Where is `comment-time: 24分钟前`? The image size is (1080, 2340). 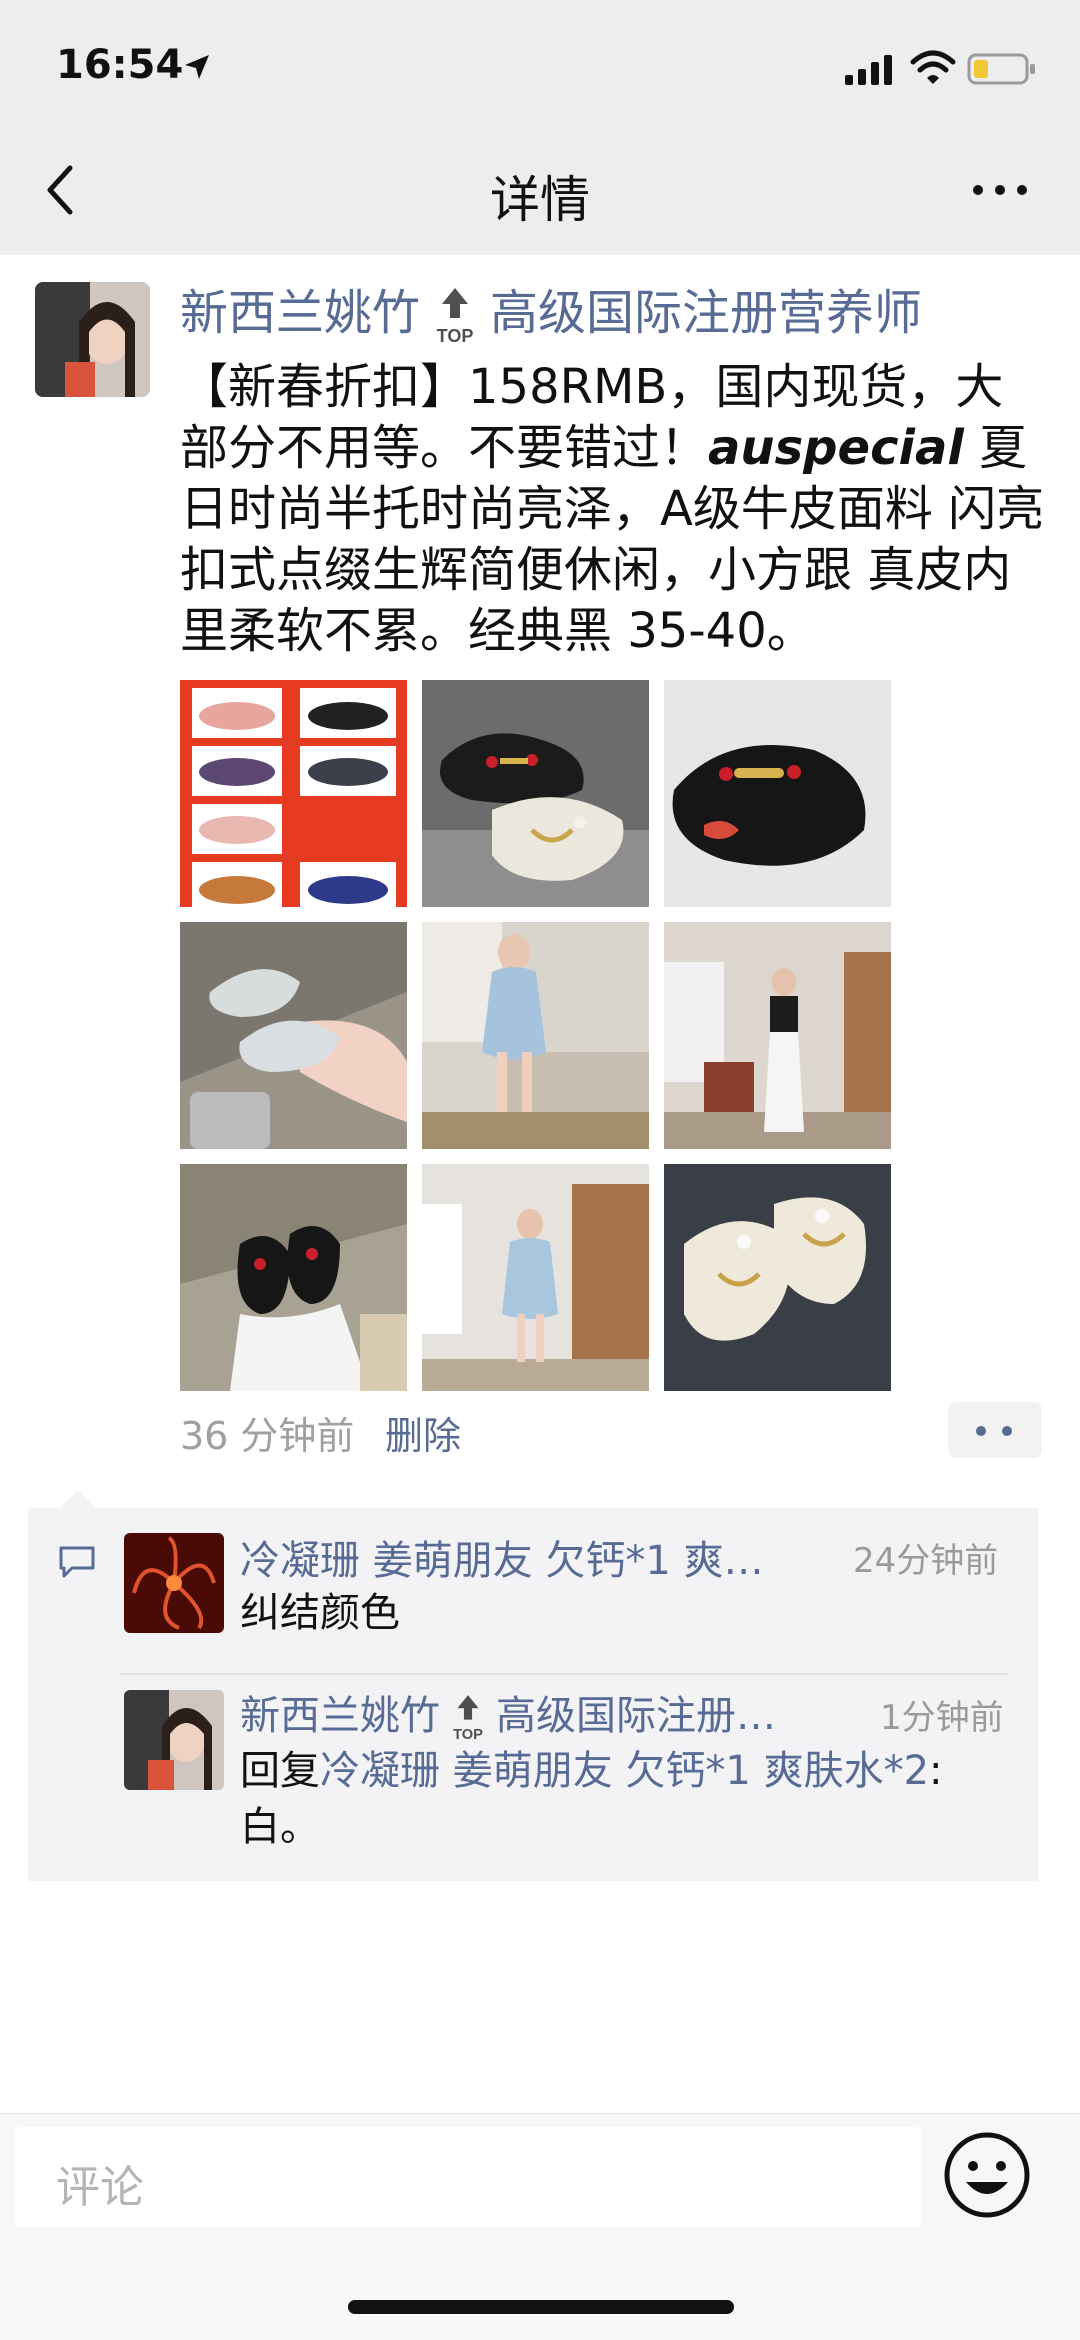 comment-time: 24分钟前 is located at coordinates (926, 1561).